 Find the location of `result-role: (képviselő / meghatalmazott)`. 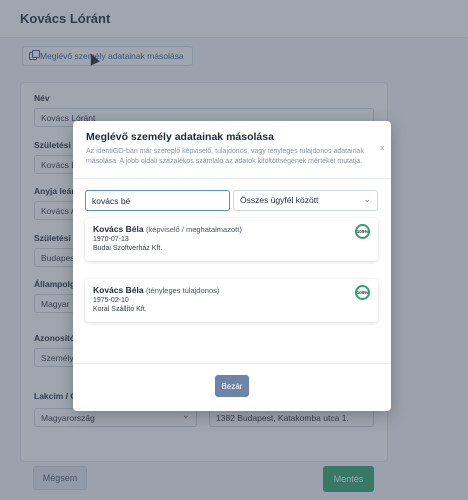

result-role: (képviselő / meghatalmazott) is located at coordinates (193, 229).